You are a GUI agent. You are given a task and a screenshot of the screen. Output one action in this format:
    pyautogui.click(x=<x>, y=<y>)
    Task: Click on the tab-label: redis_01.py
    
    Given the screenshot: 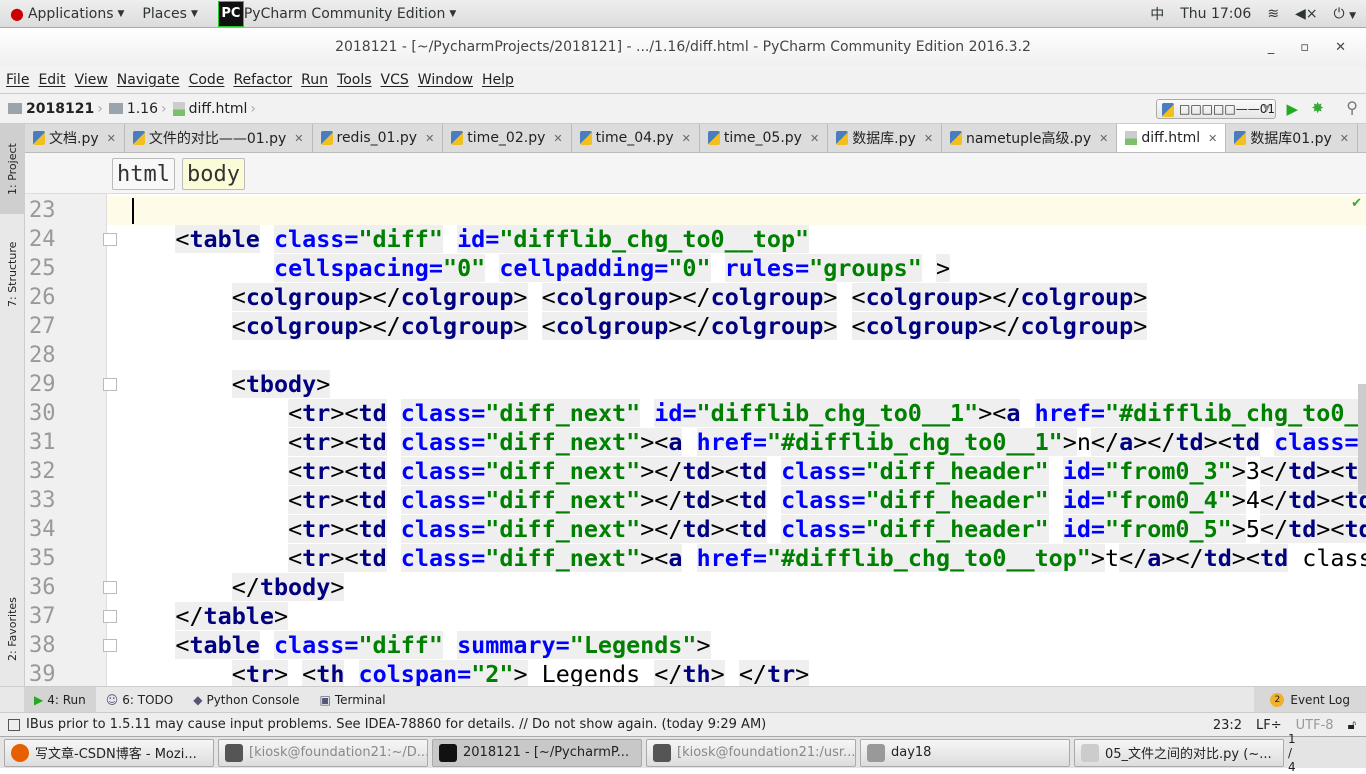 What is the action you would take?
    pyautogui.click(x=377, y=138)
    